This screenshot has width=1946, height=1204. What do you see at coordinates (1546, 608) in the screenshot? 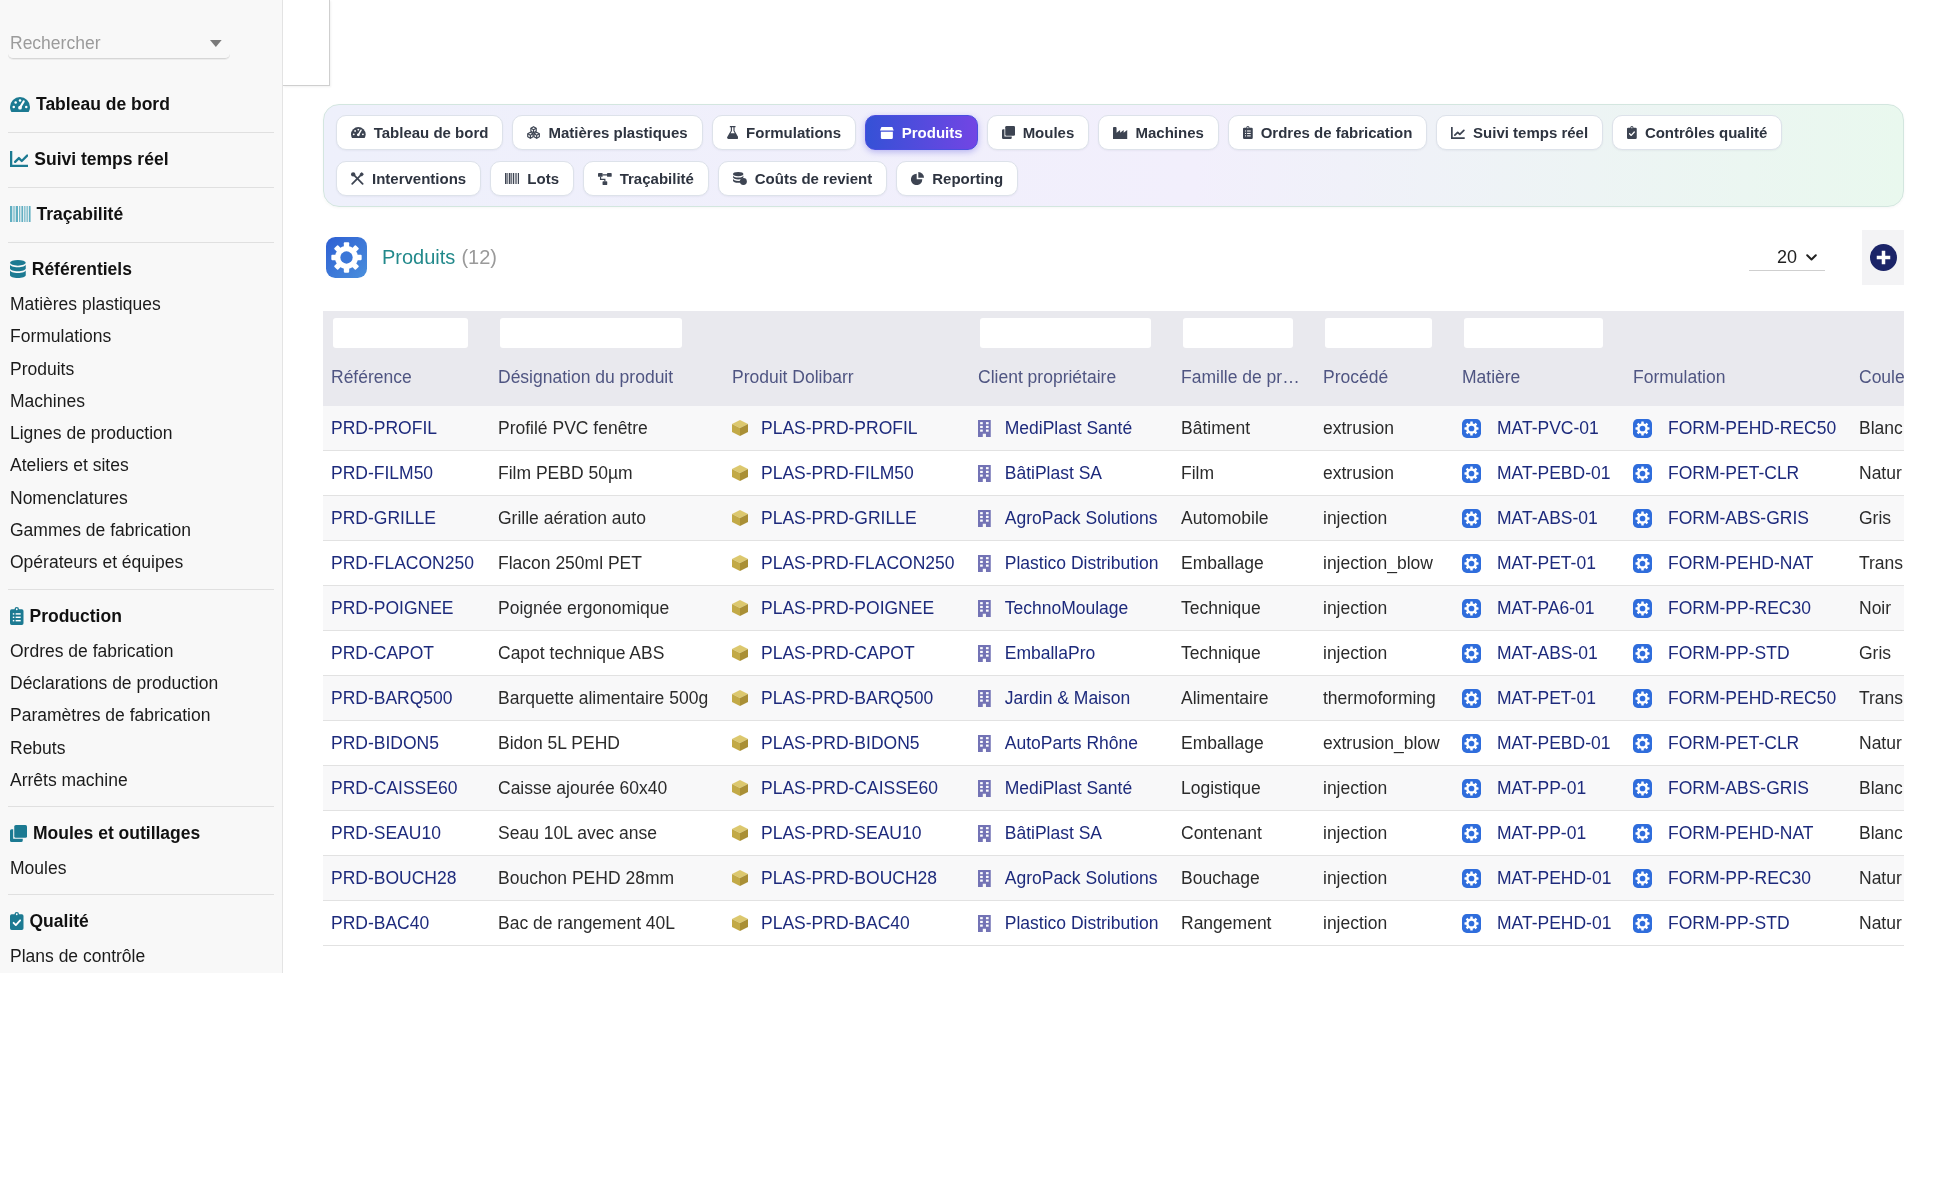
I see `table-link: MAT-PA6-01` at bounding box center [1546, 608].